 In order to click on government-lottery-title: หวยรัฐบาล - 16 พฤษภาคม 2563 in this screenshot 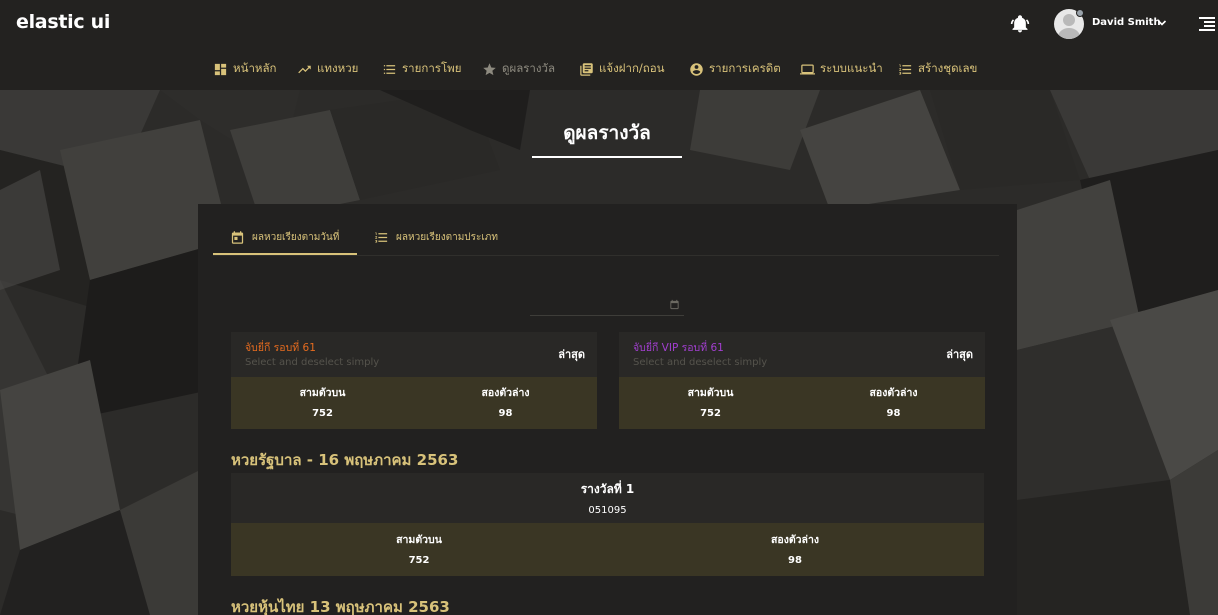, I will do `click(345, 460)`.